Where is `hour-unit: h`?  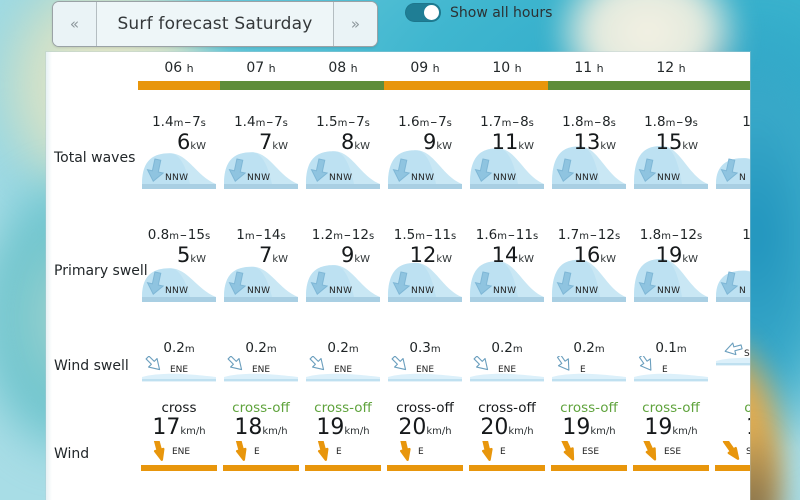
hour-unit: h is located at coordinates (600, 68).